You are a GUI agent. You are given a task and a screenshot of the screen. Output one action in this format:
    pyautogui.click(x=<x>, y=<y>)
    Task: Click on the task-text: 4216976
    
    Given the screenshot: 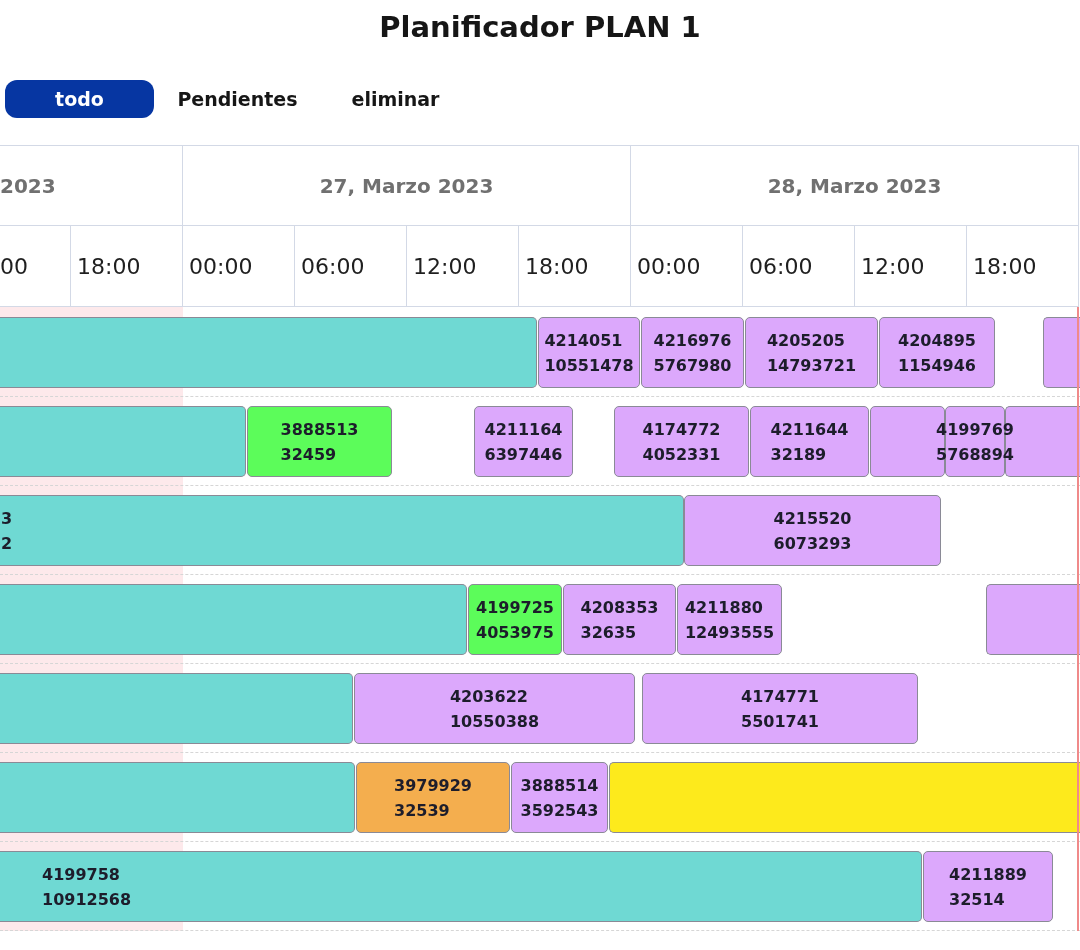 What is the action you would take?
    pyautogui.click(x=692, y=340)
    